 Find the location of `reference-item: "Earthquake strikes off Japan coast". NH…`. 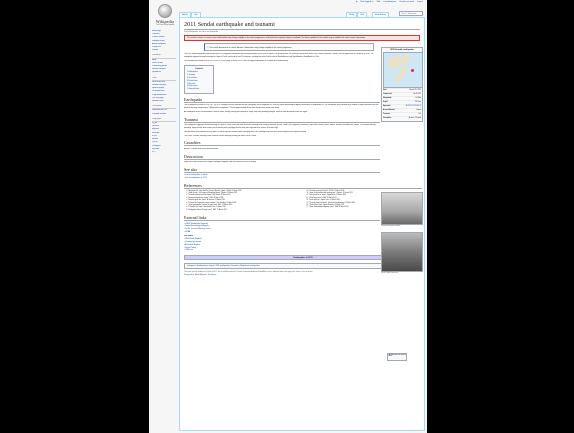

reference-item: "Earthquake strikes off Japan coast". NH… is located at coordinates (244, 211).